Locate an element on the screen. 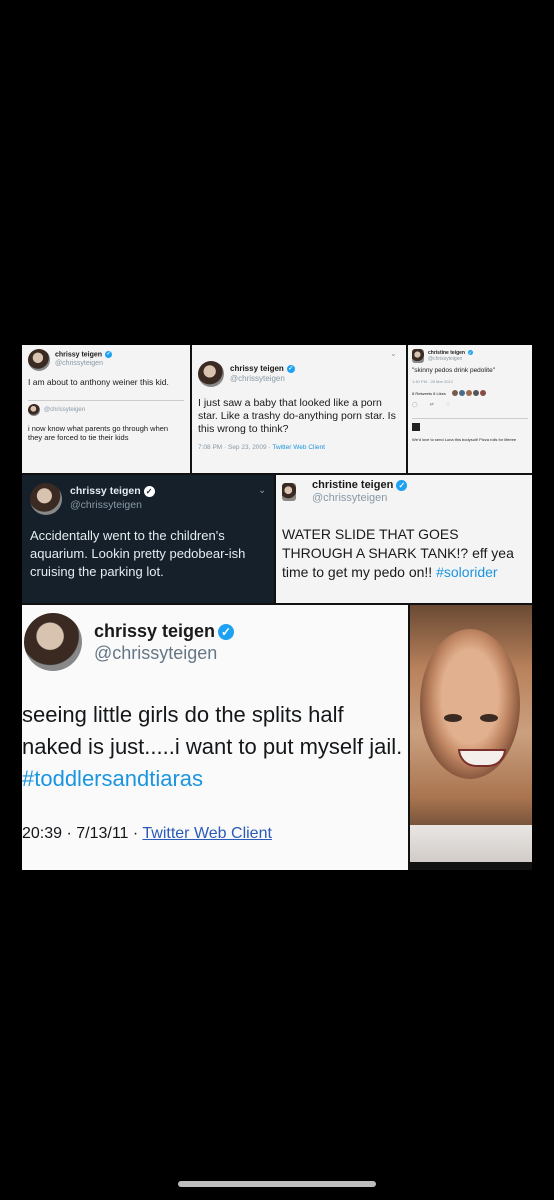  hashtag-link: #solorider is located at coordinates (466, 572).